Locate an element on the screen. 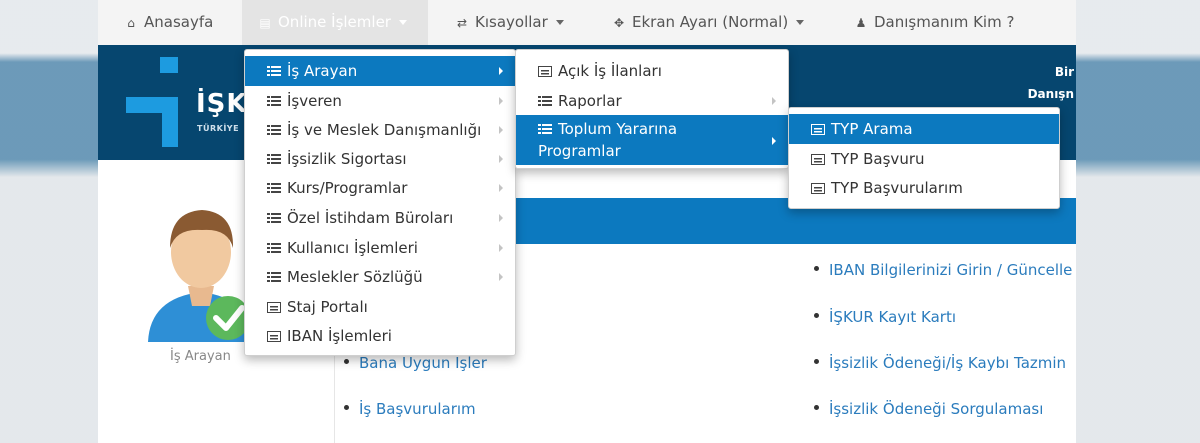  logo-subtitle: TÜRKİYE is located at coordinates (218, 128).